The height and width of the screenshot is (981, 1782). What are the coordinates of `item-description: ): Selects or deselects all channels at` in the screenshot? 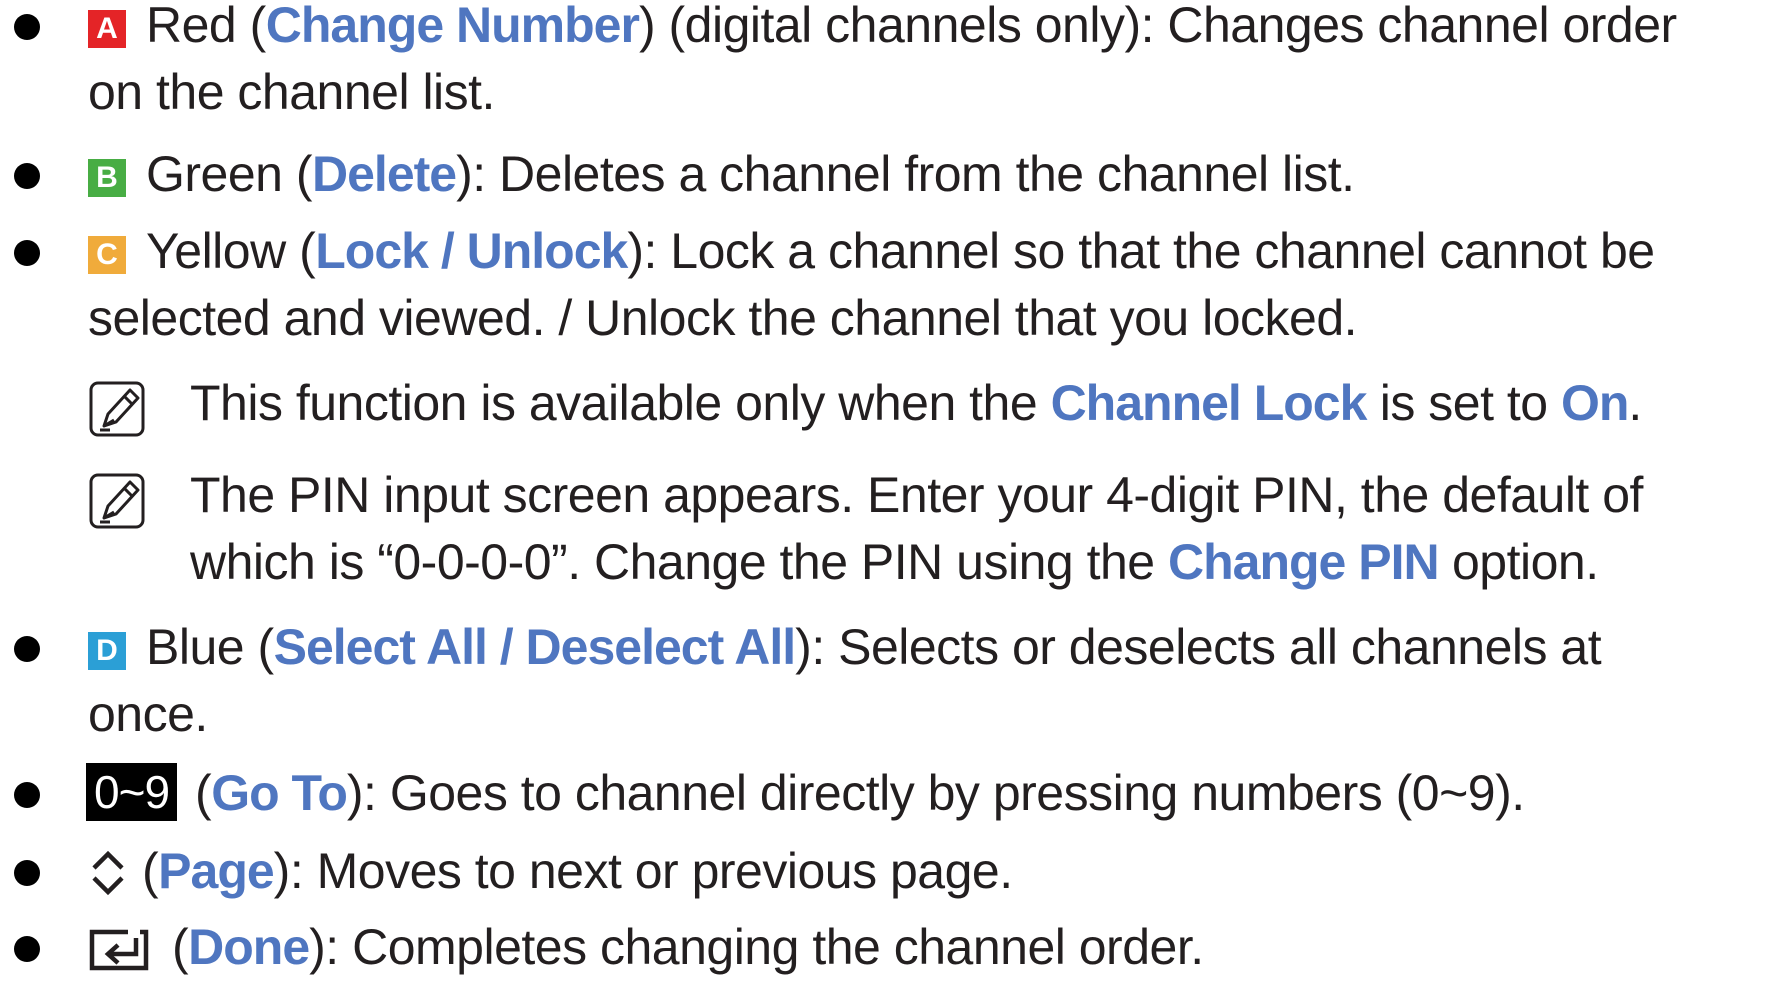 It's located at (1198, 647).